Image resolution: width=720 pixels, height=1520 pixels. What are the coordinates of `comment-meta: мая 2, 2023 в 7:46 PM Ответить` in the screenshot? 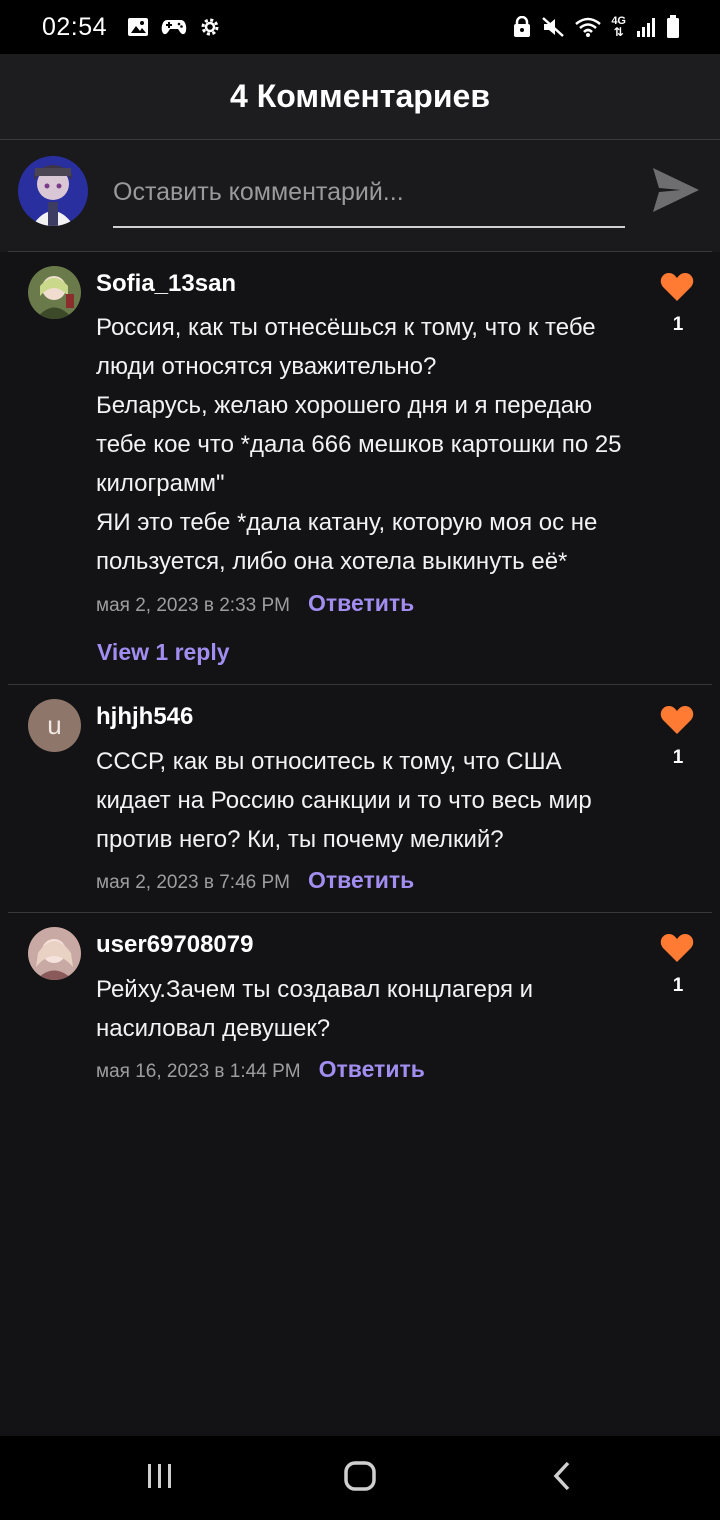 It's located at (255, 880).